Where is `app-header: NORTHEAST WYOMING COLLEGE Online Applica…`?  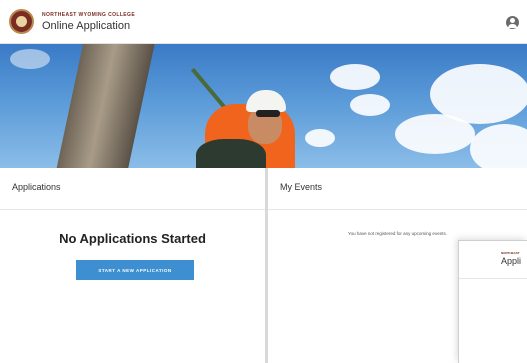 app-header: NORTHEAST WYOMING COLLEGE Online Applica… is located at coordinates (263, 22).